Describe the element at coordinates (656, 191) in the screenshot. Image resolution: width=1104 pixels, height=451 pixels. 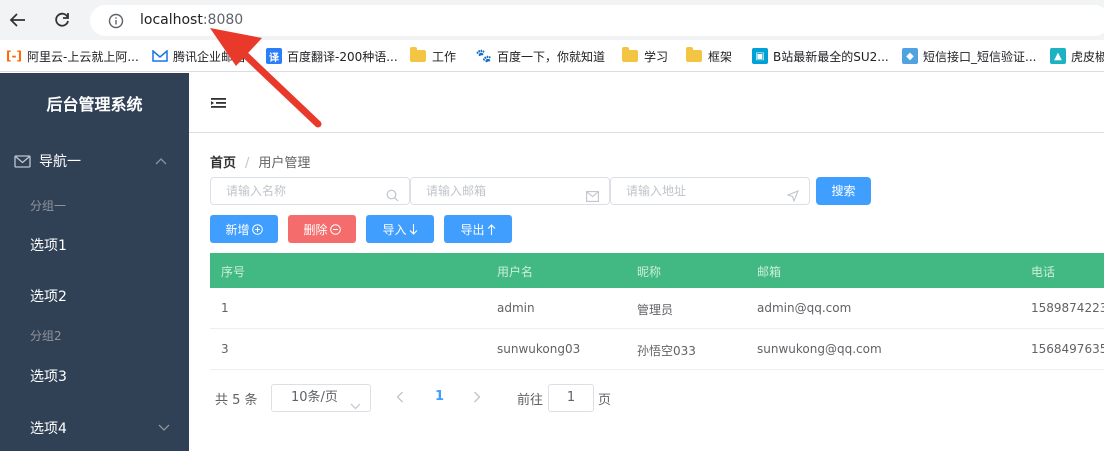
I see `address-search-placeholder: 请输入地址` at that location.